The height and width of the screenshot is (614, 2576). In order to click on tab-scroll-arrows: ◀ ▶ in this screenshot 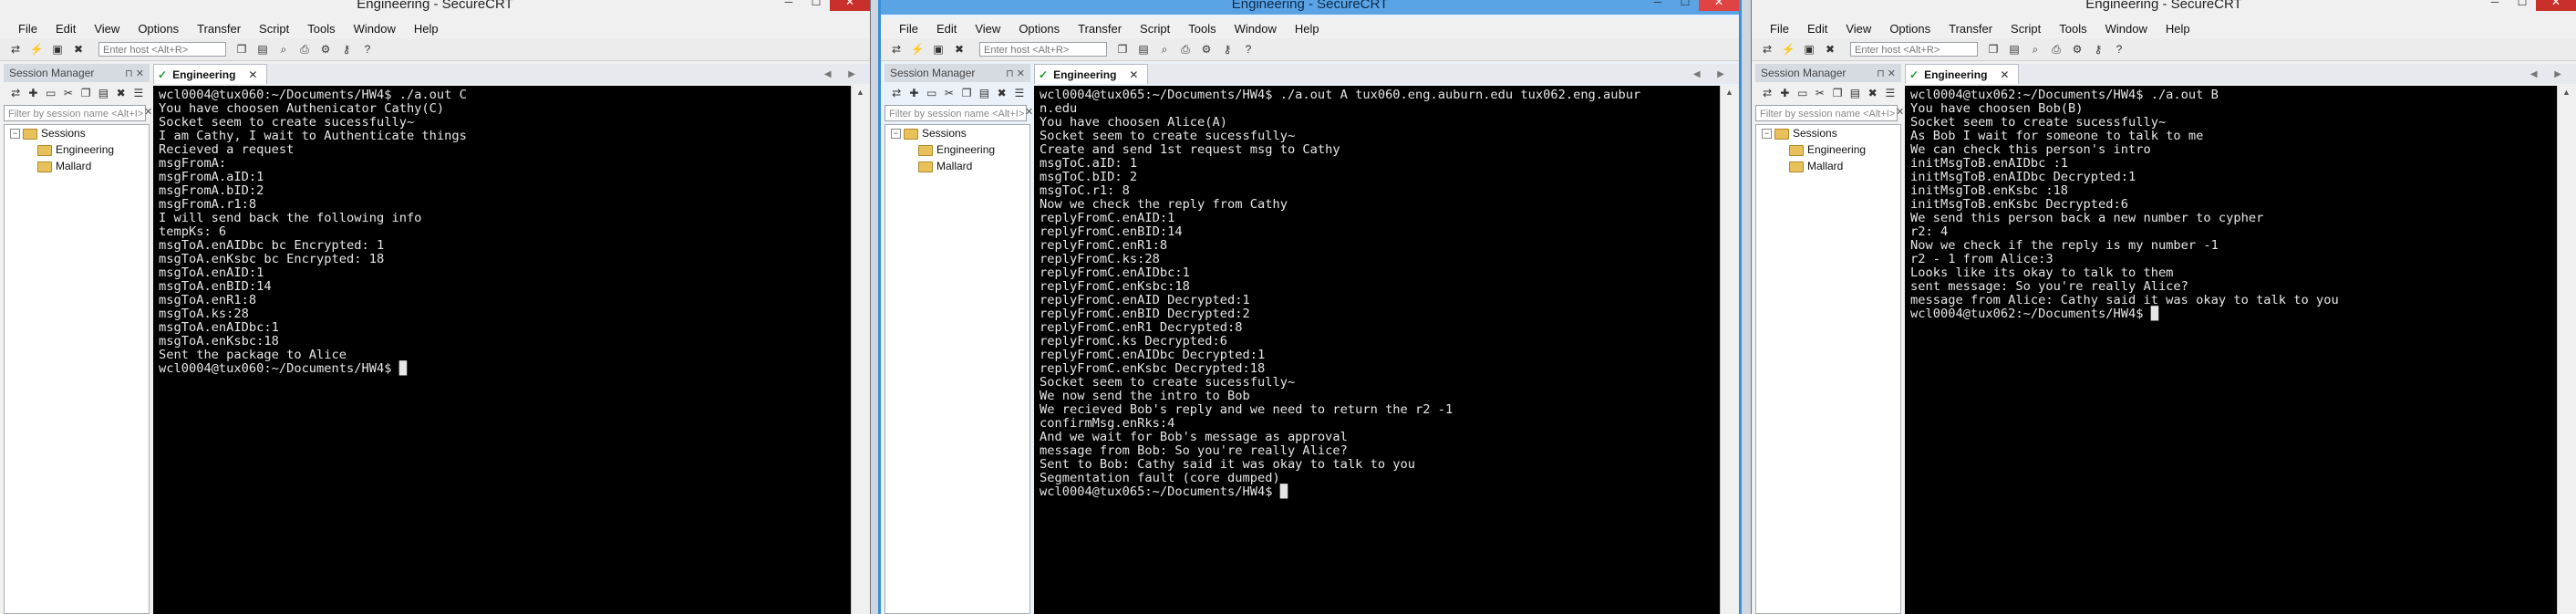, I will do `click(1712, 74)`.